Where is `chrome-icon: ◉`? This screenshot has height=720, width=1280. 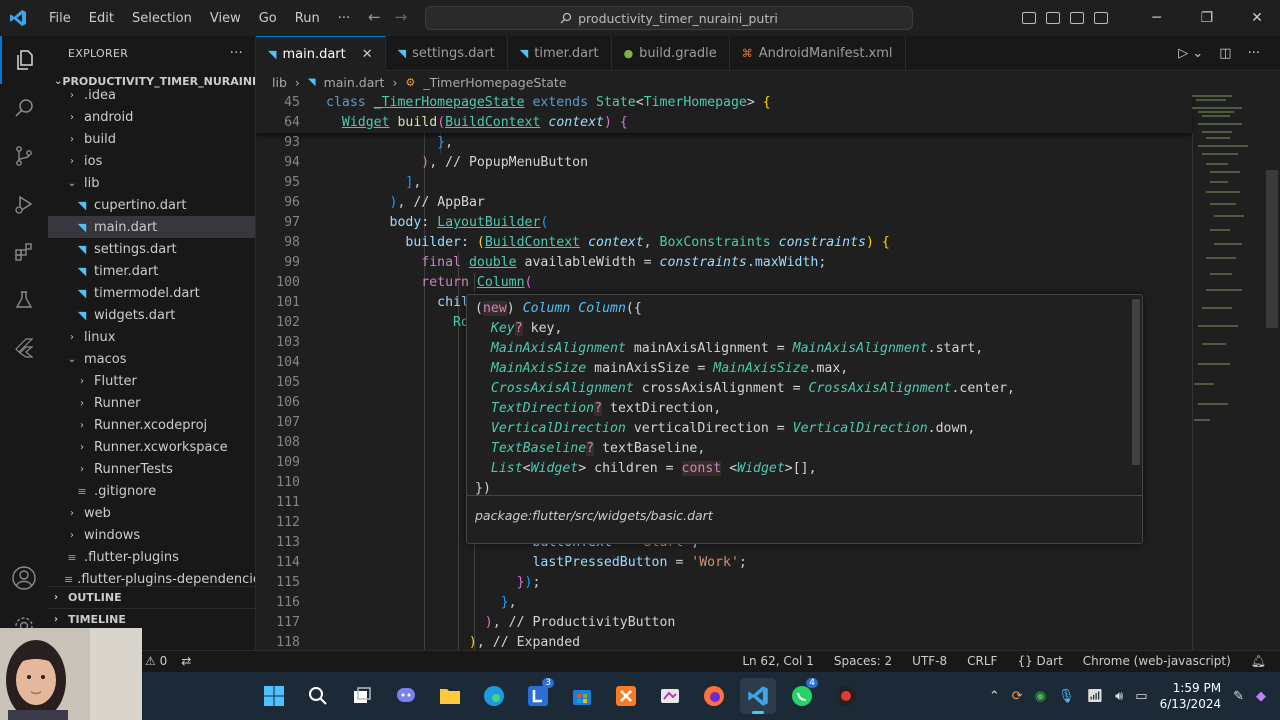 chrome-icon: ◉ is located at coordinates (1040, 696).